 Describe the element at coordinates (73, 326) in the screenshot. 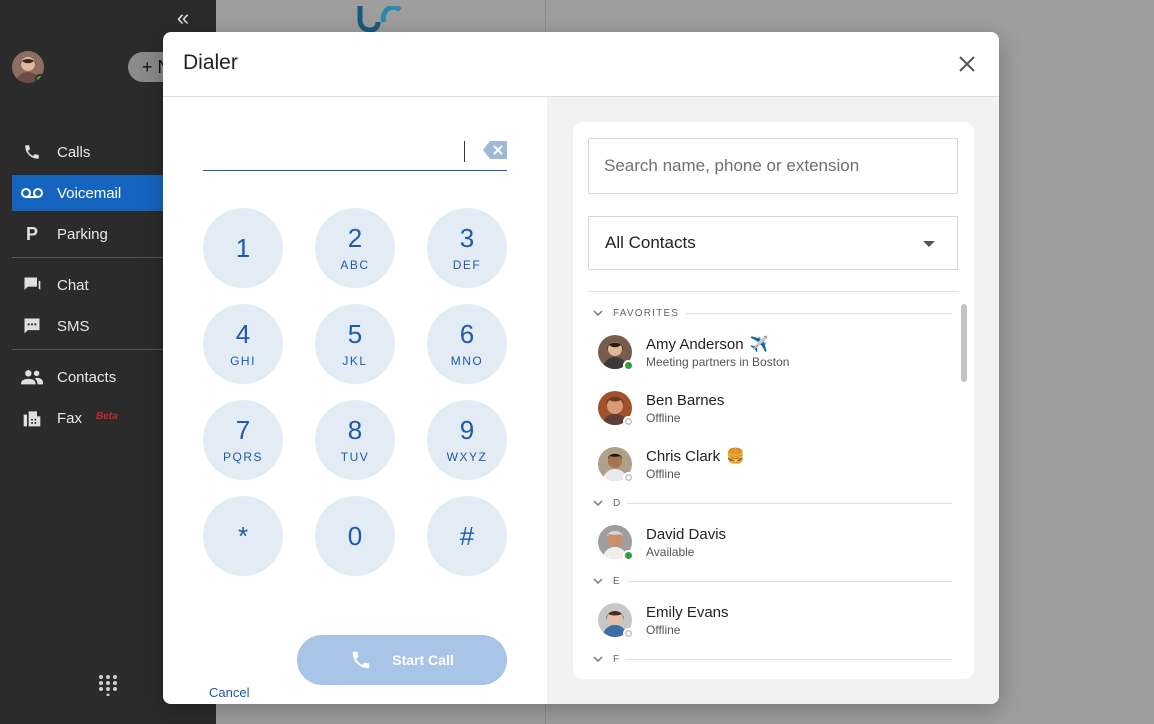

I see `nav-label: SMS` at that location.